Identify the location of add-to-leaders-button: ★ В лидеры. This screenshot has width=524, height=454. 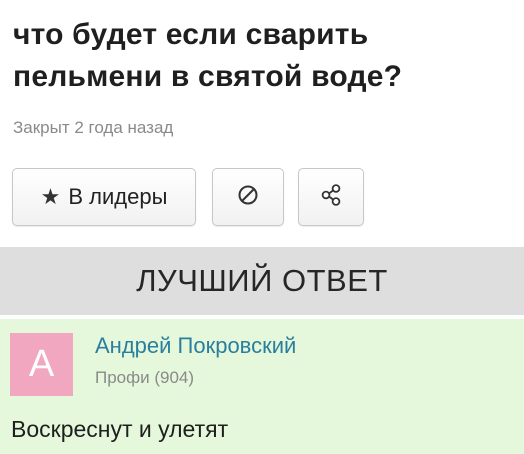
(104, 197).